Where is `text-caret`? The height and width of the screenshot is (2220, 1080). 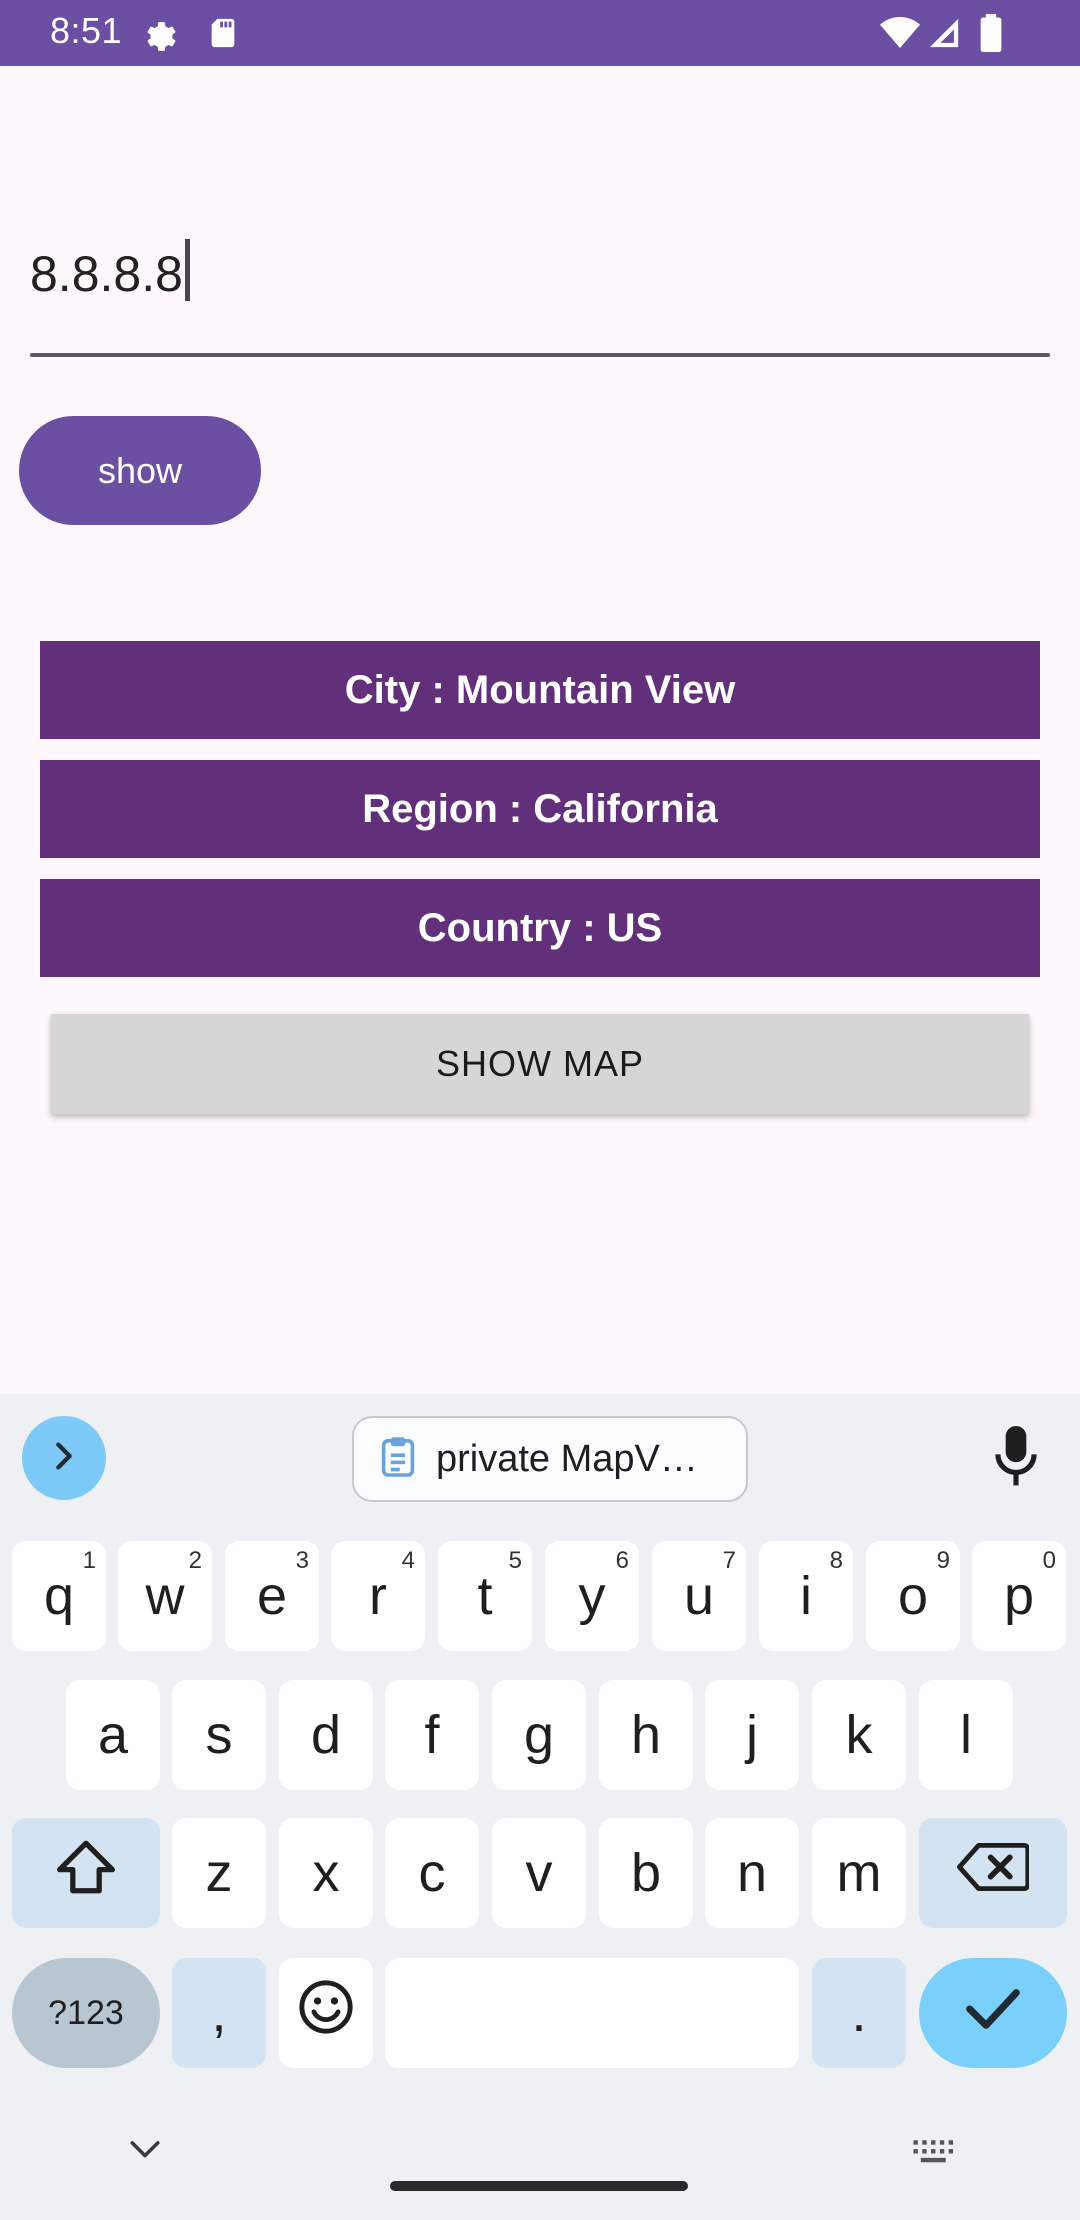 text-caret is located at coordinates (187, 270).